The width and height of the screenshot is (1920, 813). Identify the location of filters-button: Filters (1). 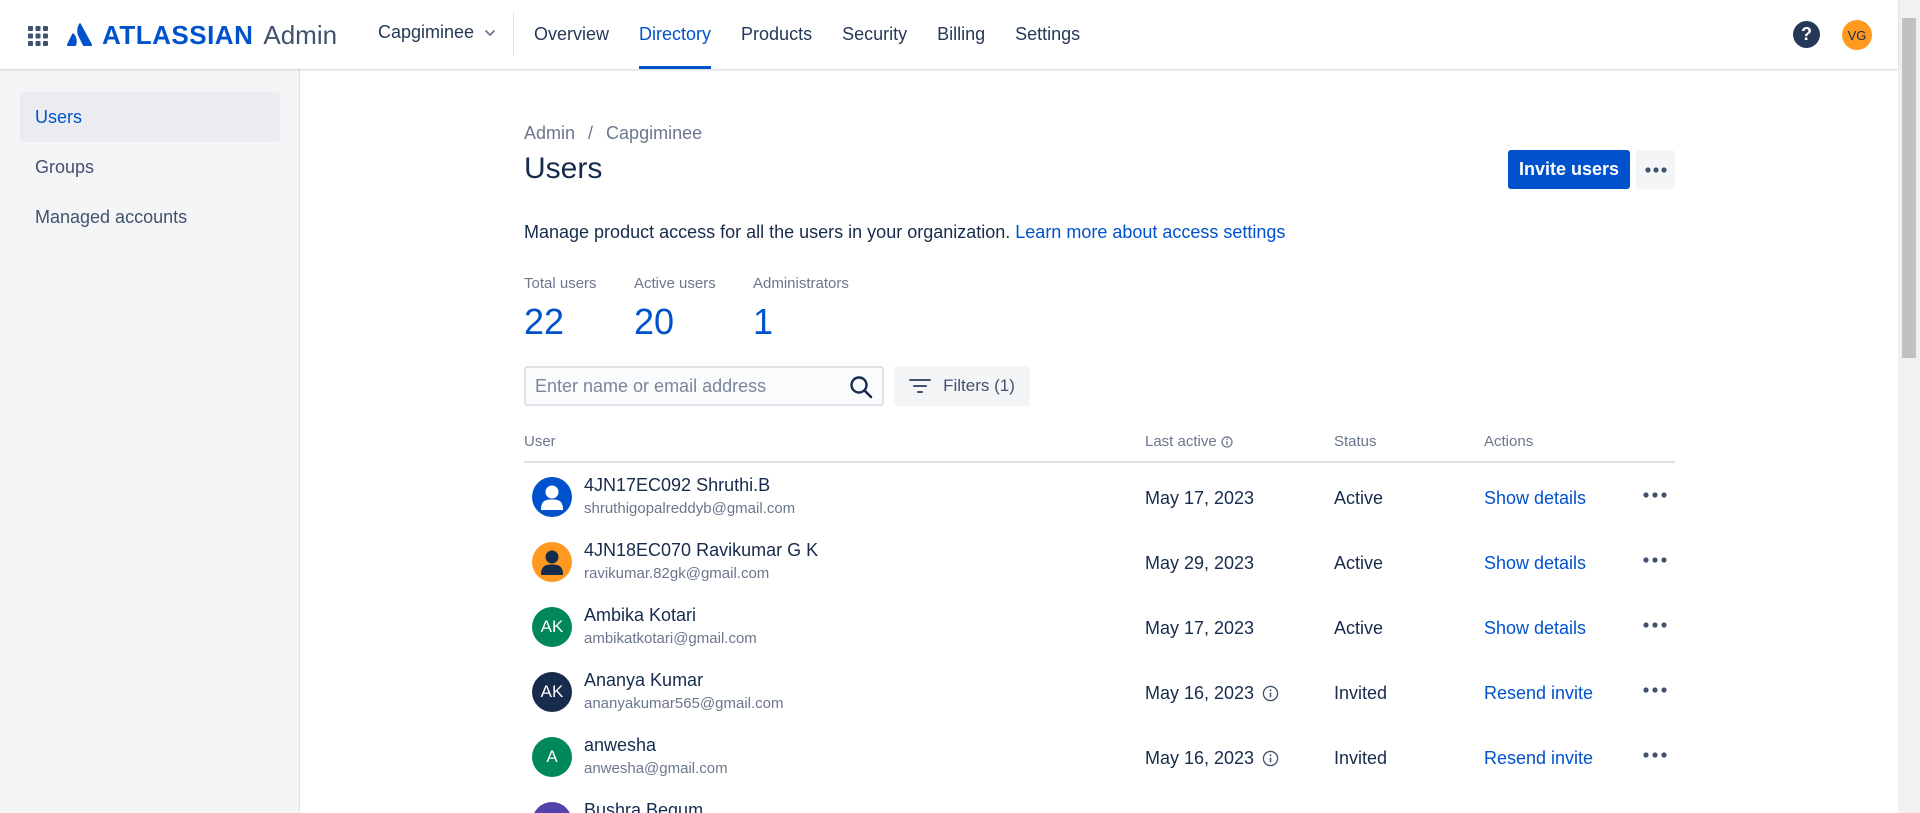
(962, 386).